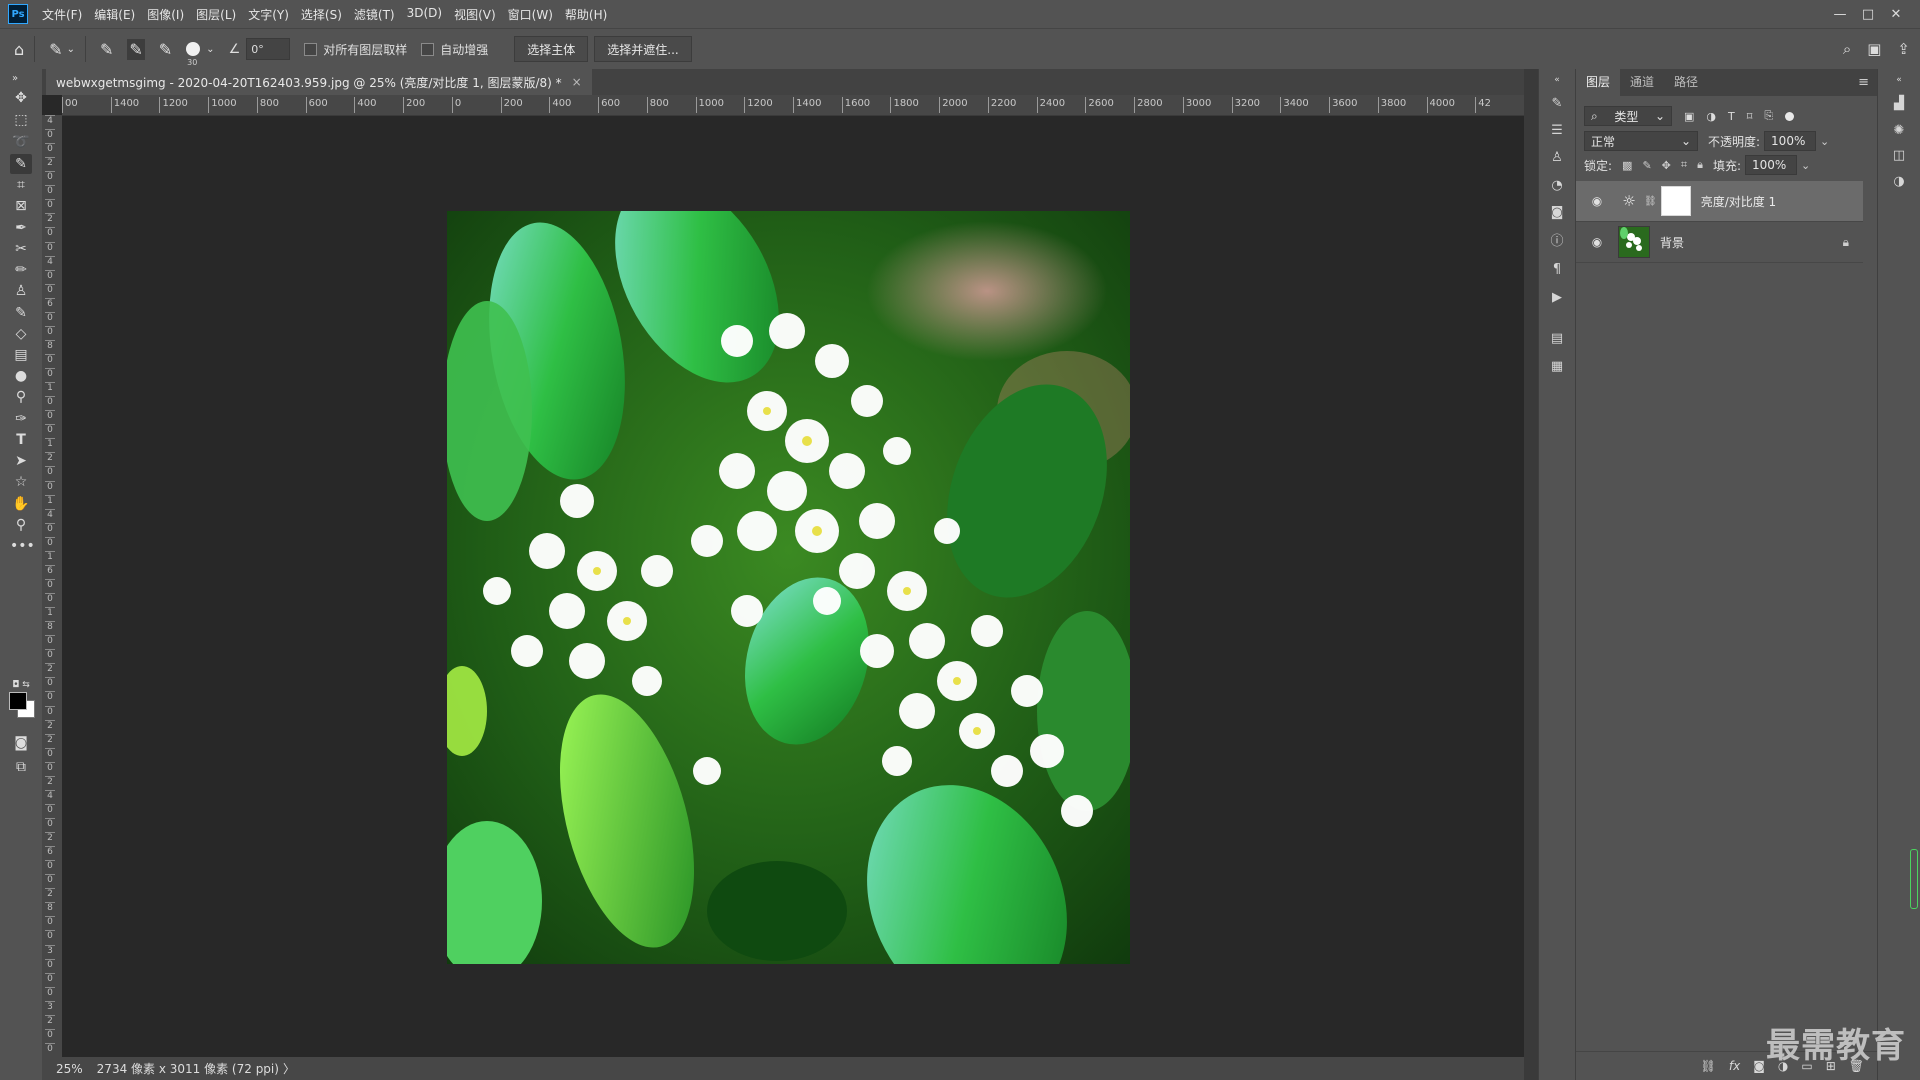 Image resolution: width=1920 pixels, height=1080 pixels. I want to click on sample-all-layers-checkbox, so click(311, 49).